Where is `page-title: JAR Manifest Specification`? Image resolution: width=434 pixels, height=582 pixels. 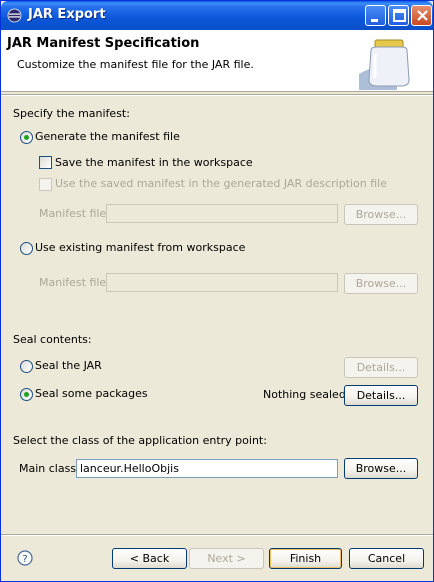
page-title: JAR Manifest Specification is located at coordinates (103, 43).